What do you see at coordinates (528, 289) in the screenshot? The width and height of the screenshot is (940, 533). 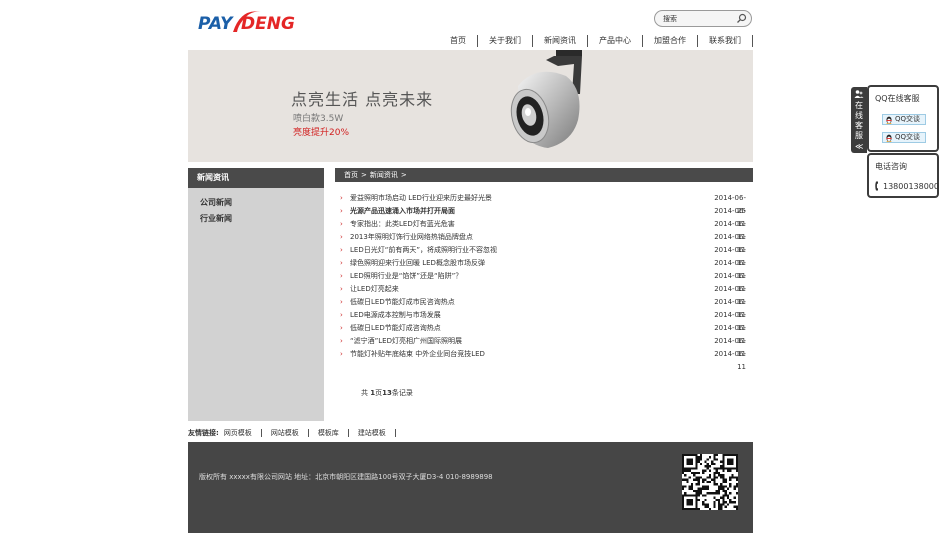 I see `news-title-link: 让LED灯亮起来` at bounding box center [528, 289].